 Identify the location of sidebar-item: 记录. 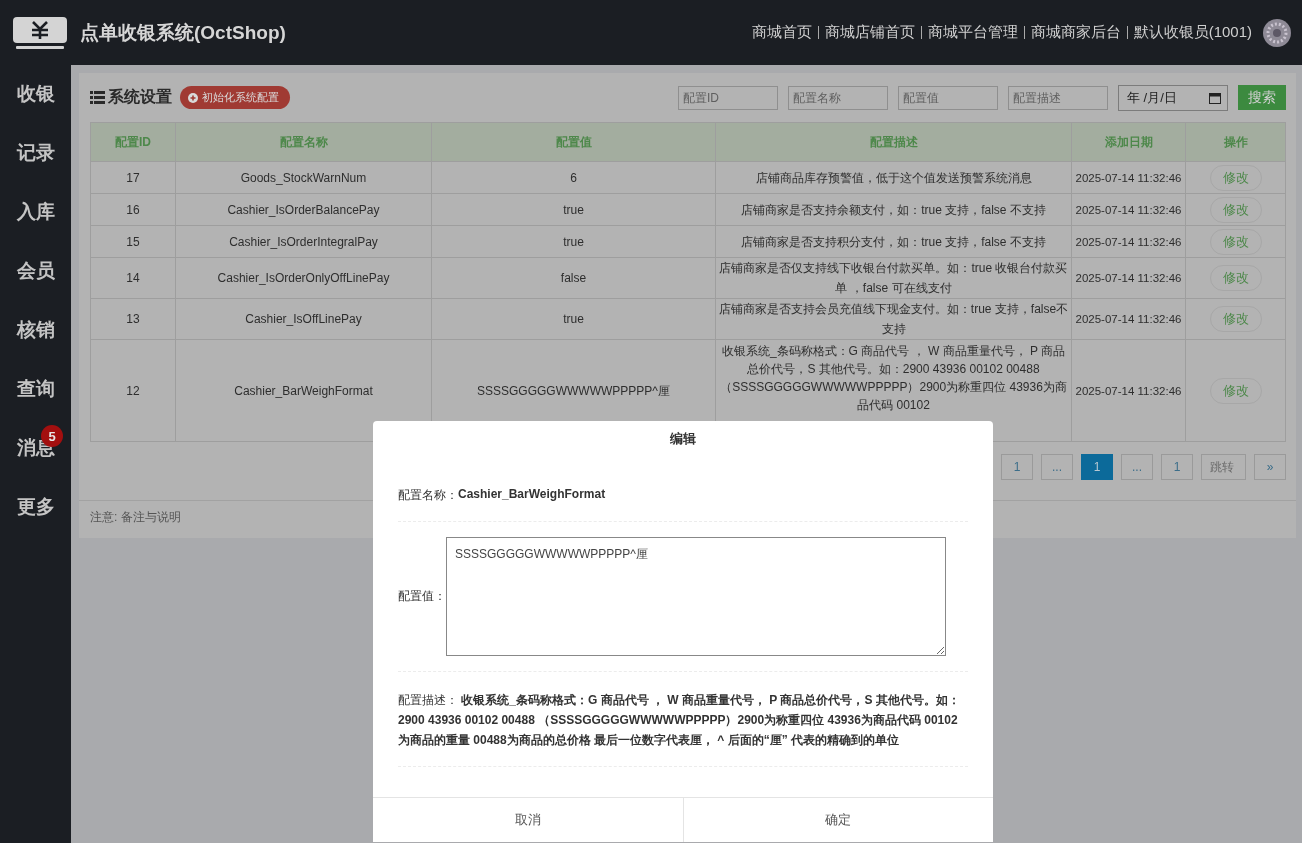
(35, 159).